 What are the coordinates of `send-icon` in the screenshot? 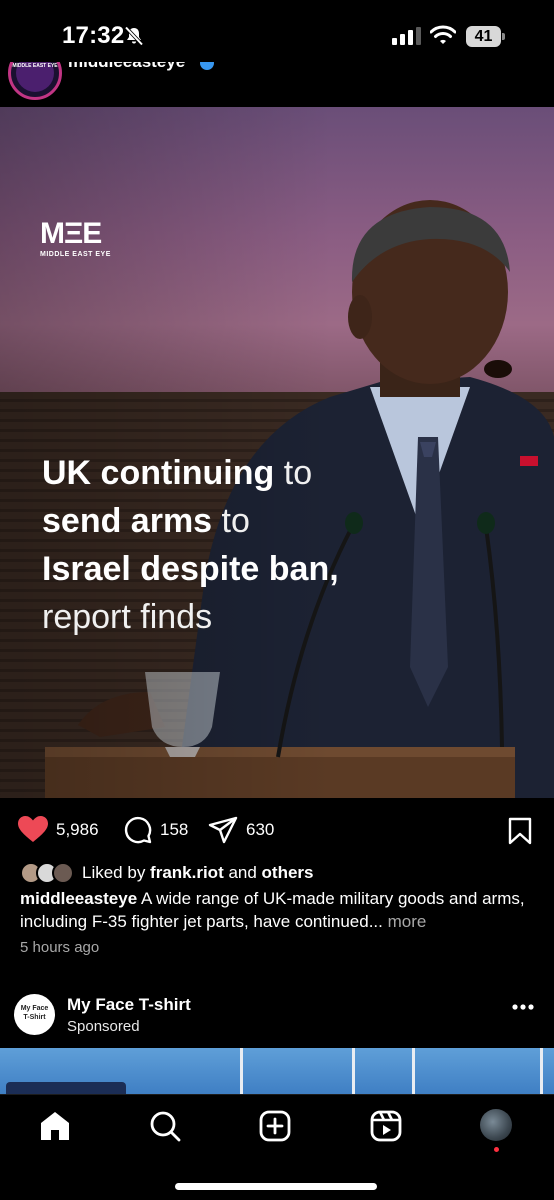 It's located at (223, 830).